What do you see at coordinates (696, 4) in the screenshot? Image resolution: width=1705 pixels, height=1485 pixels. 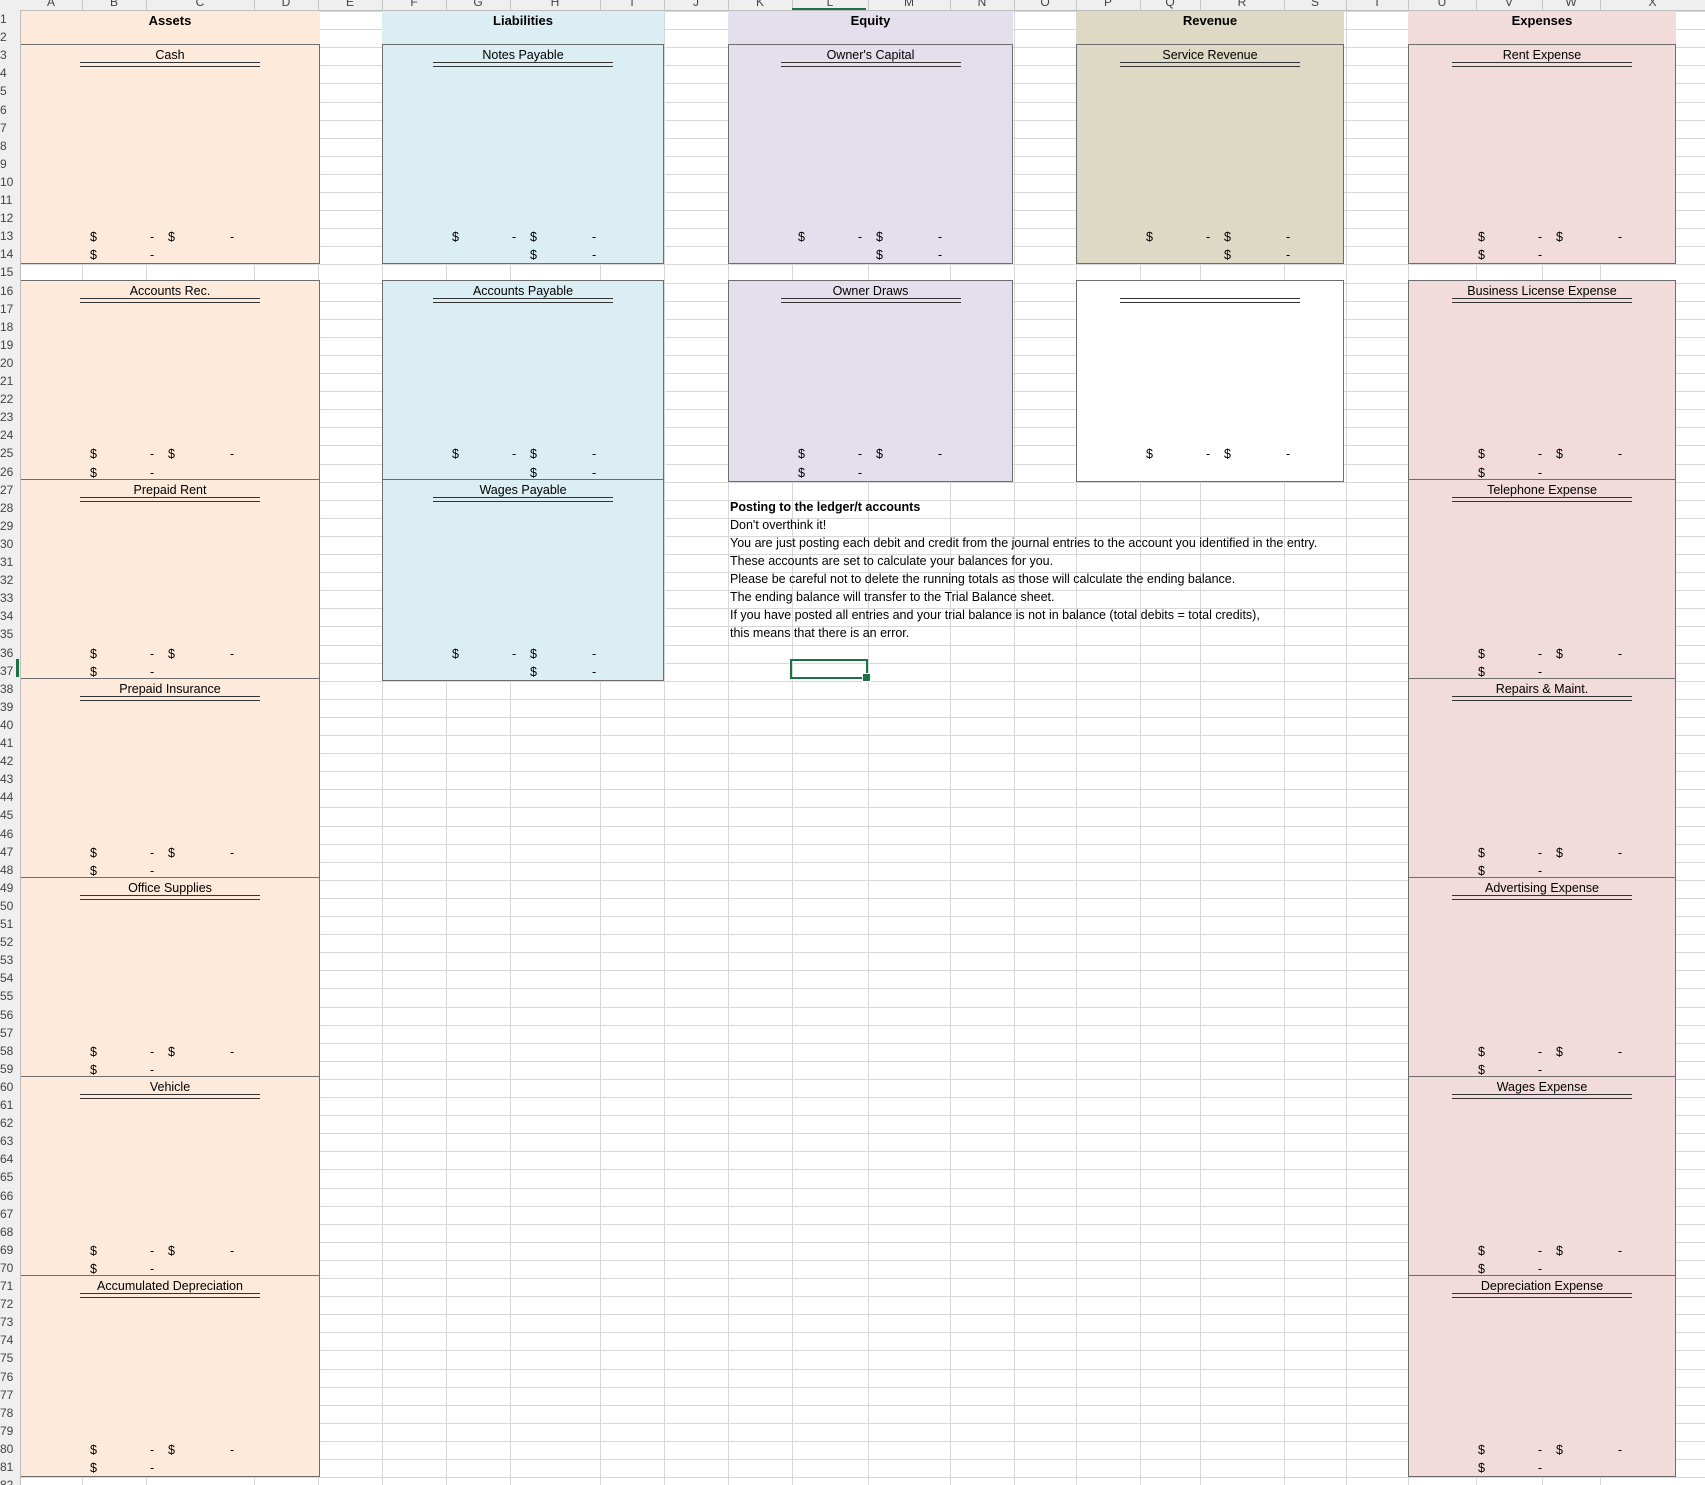 I see `column-letter: J` at bounding box center [696, 4].